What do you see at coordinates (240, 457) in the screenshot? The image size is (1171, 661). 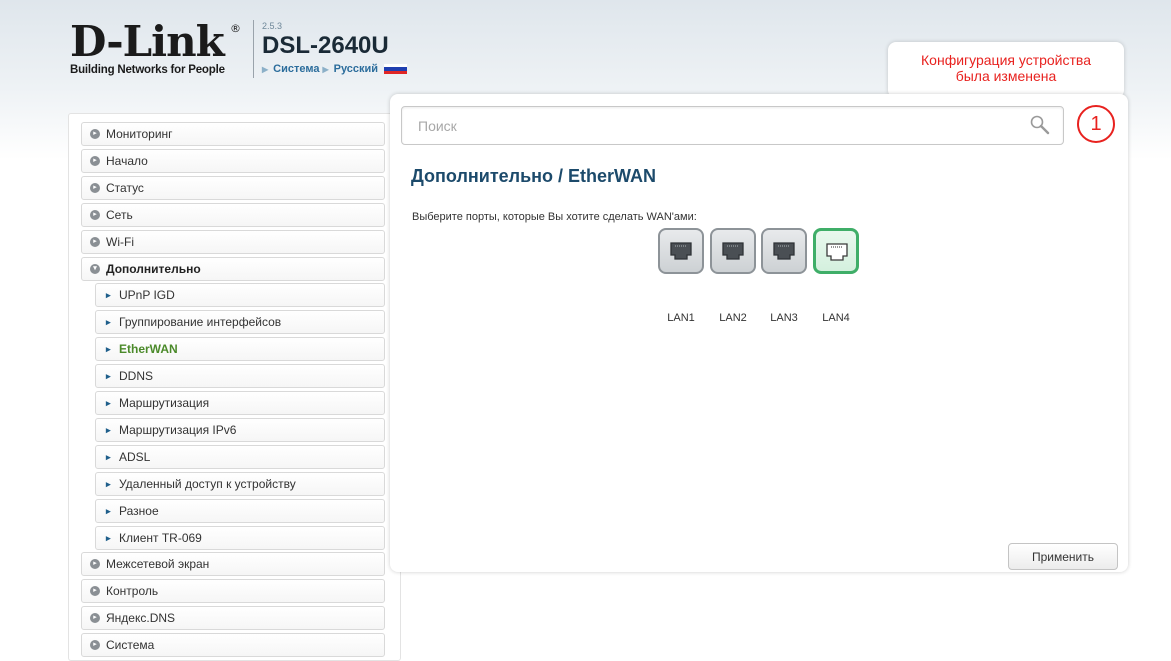 I see `sidebar-subitem-6: ▸ ADSL` at bounding box center [240, 457].